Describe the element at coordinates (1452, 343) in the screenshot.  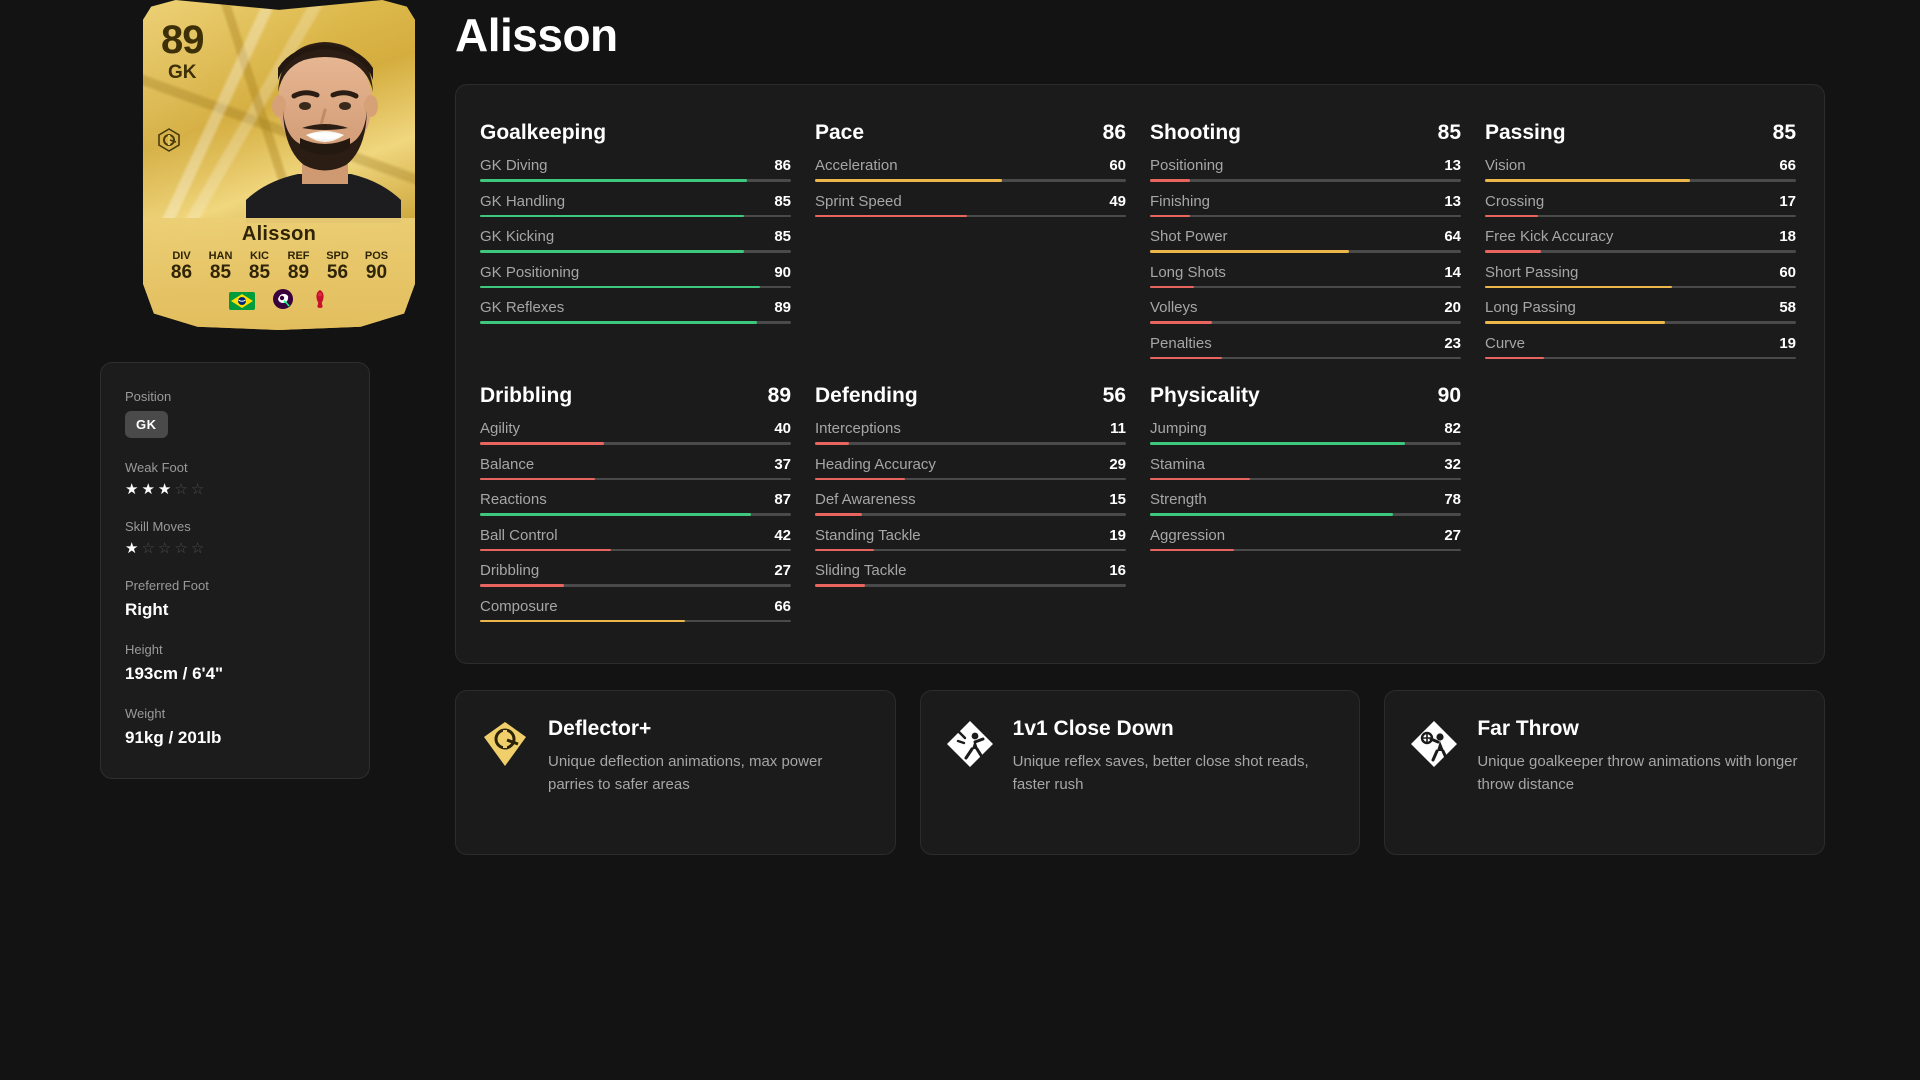
I see `stat-value: 23` at that location.